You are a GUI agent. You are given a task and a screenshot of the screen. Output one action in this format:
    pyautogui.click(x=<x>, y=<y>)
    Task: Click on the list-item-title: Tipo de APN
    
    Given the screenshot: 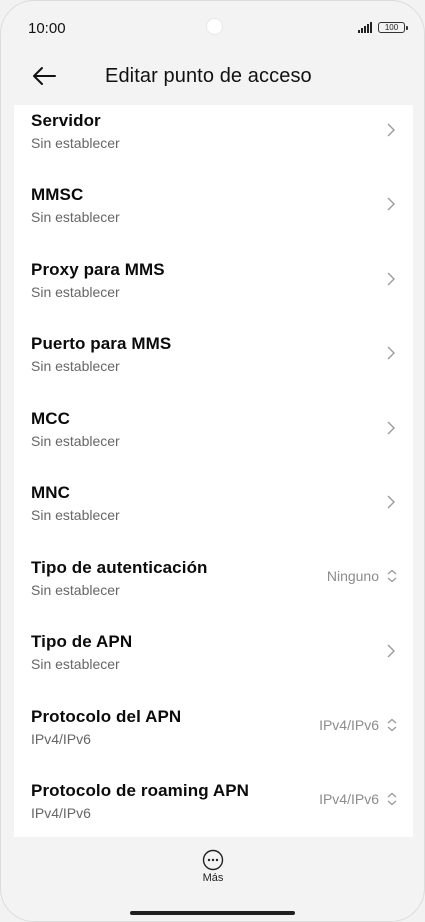 What is the action you would take?
    pyautogui.click(x=82, y=641)
    